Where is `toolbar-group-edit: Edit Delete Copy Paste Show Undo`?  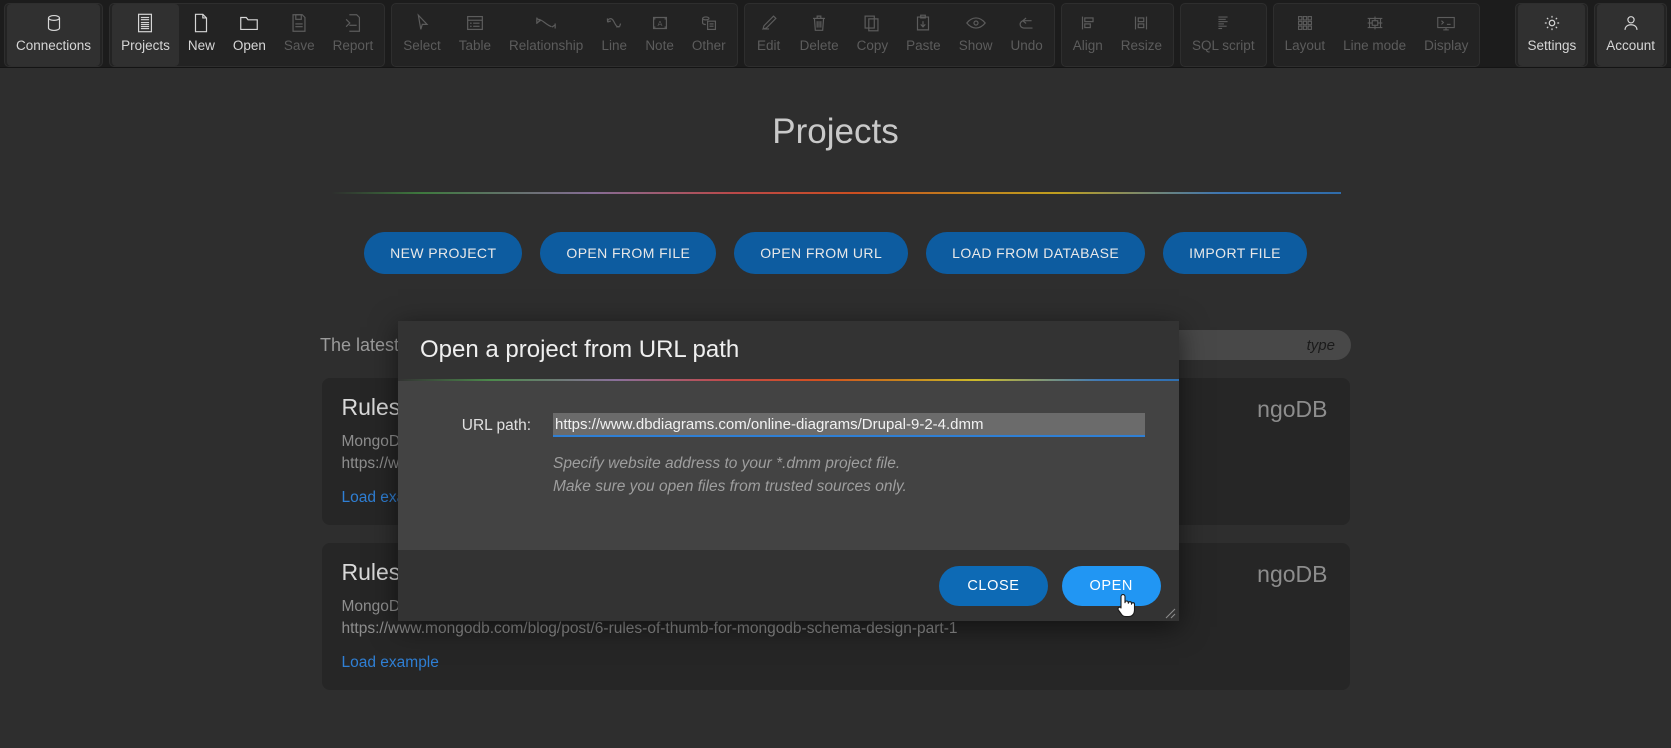
toolbar-group-edit: Edit Delete Copy Paste Show Undo is located at coordinates (899, 35).